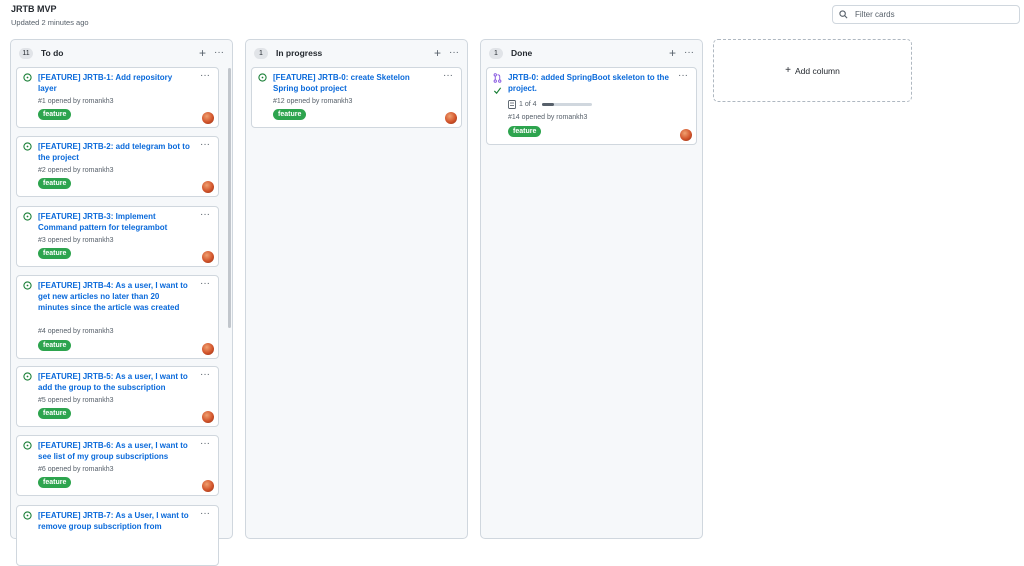 This screenshot has width=1024, height=566. Describe the element at coordinates (512, 104) in the screenshot. I see `checklist-icon` at that location.